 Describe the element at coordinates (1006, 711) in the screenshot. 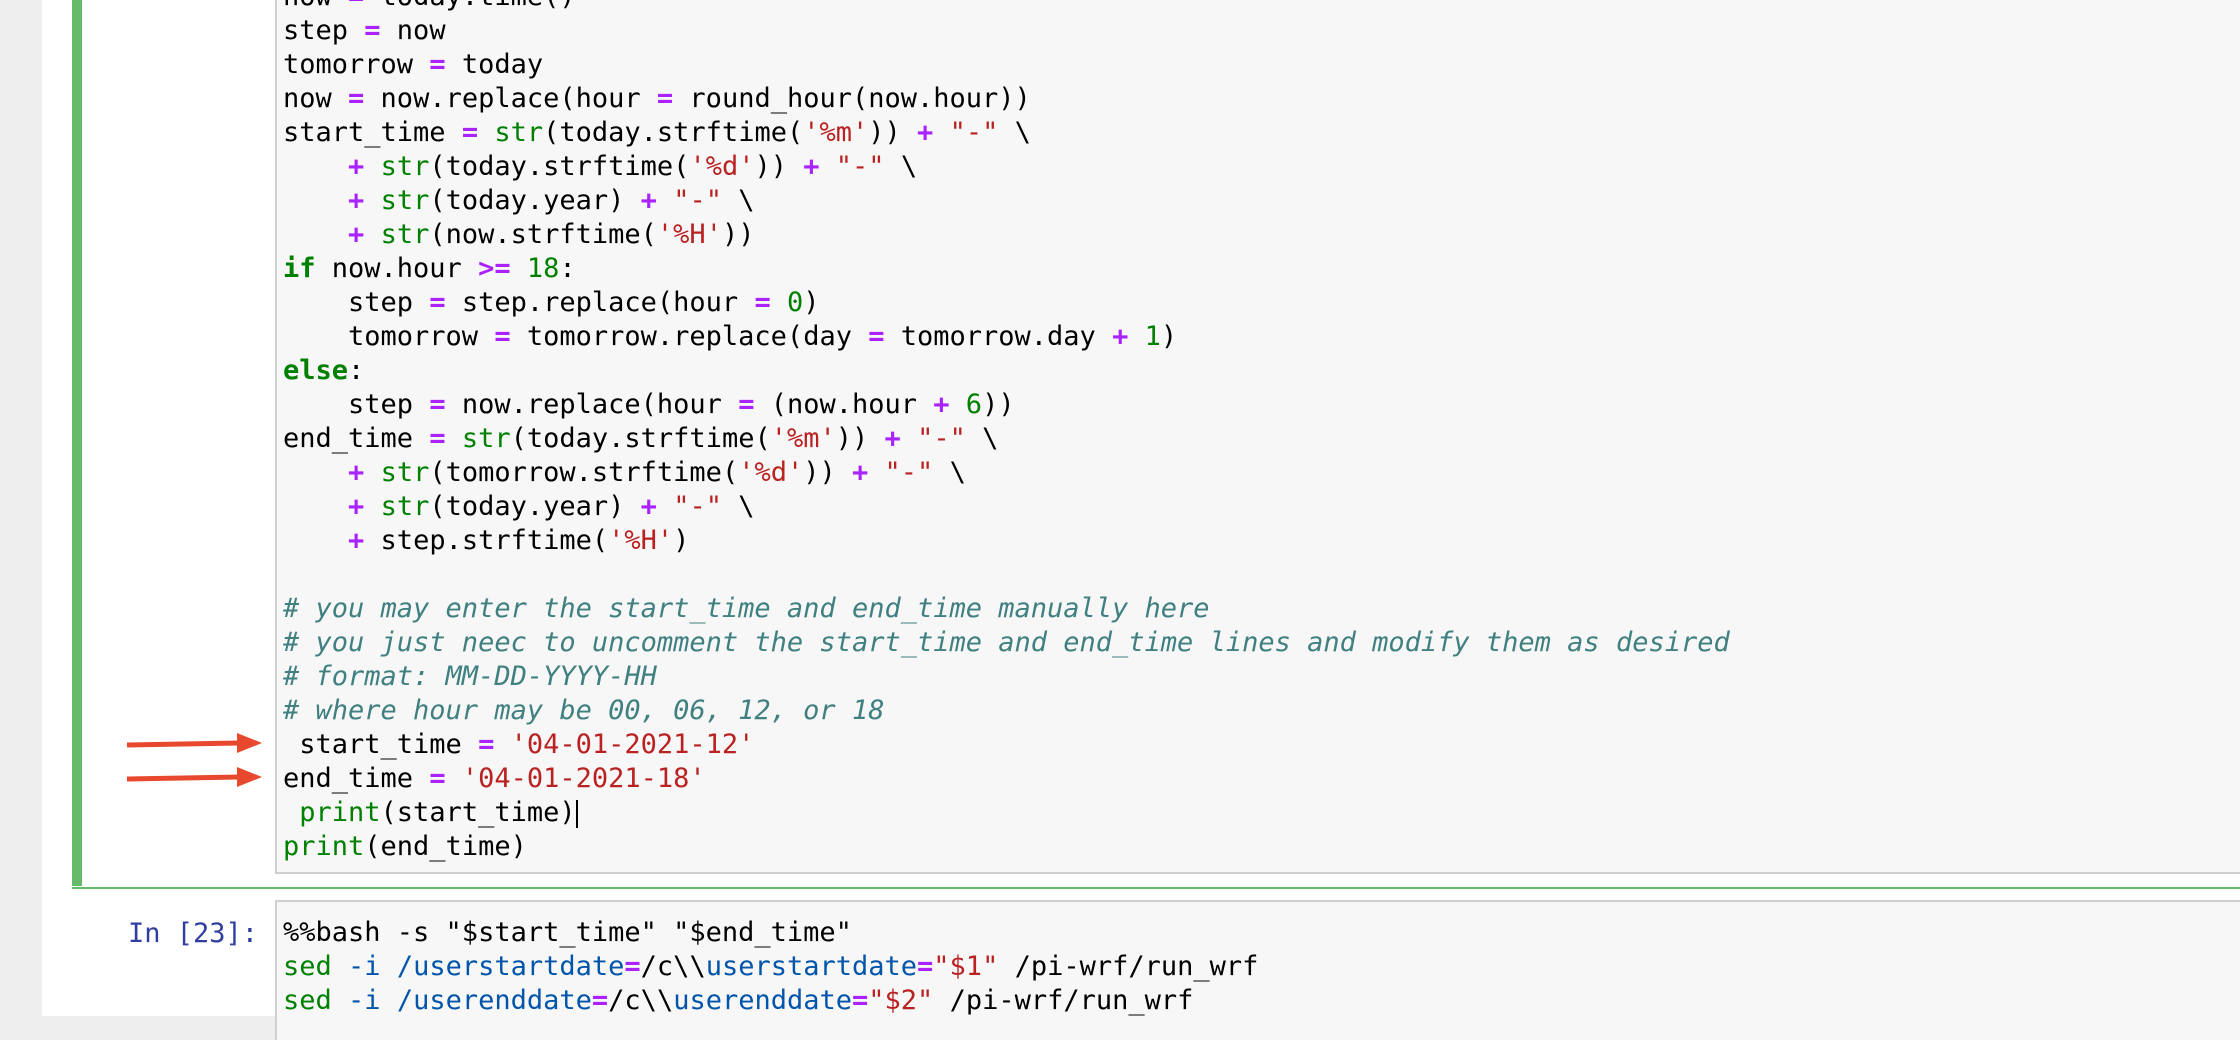

I see `code-line: # where hour may be 00, 06, 12, or 18` at that location.